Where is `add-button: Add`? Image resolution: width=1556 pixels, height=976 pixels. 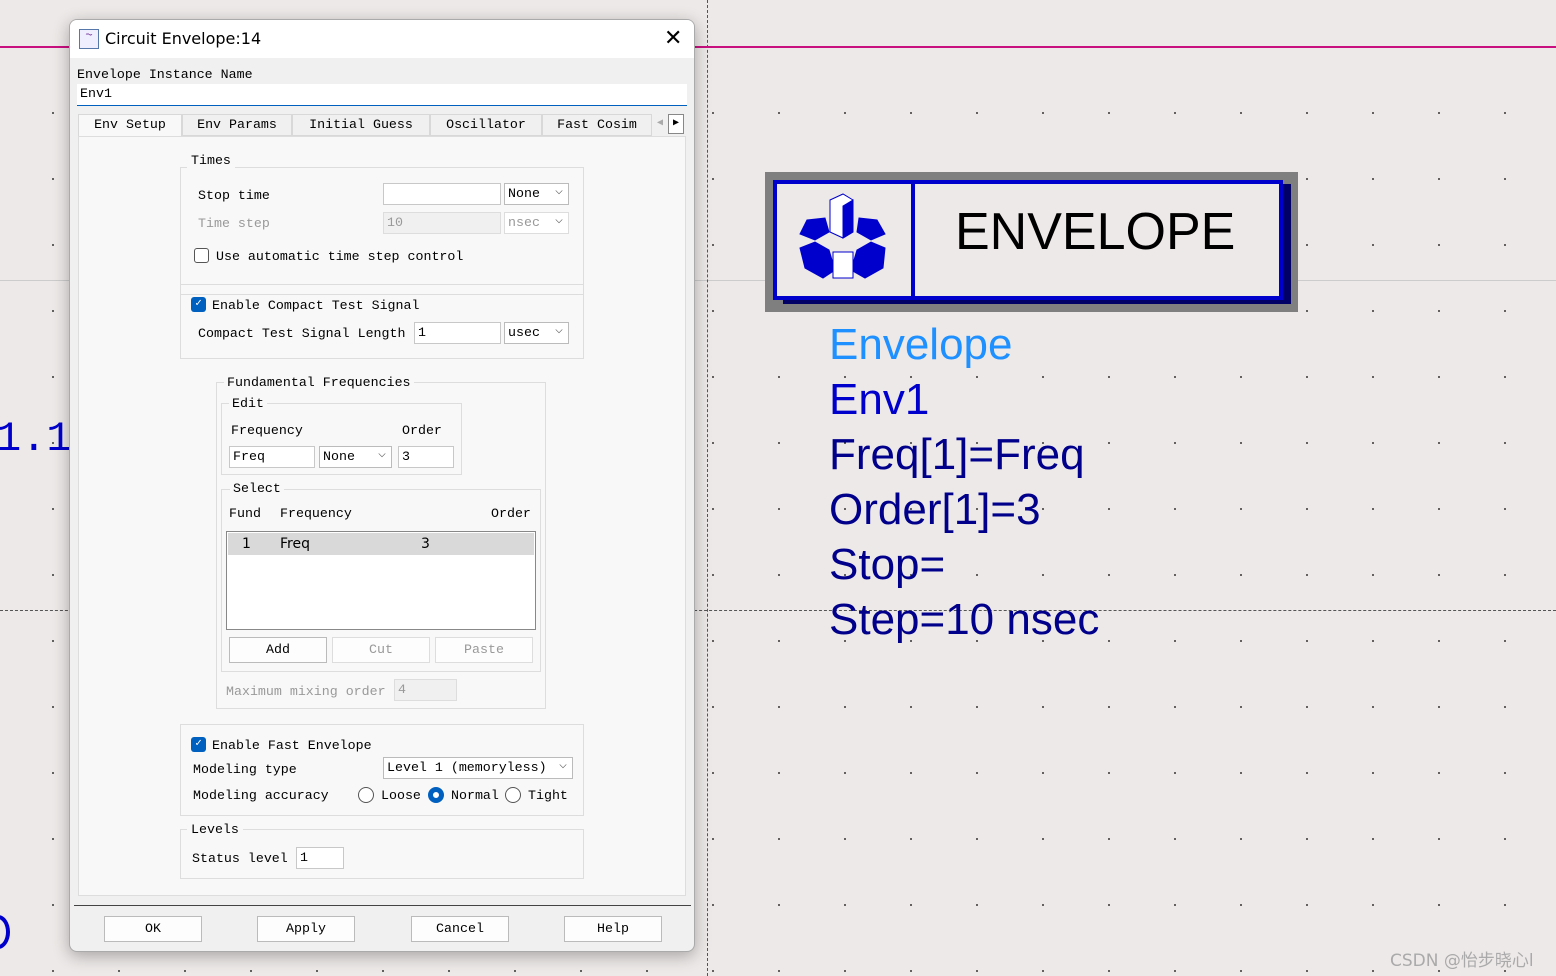
add-button: Add is located at coordinates (278, 650).